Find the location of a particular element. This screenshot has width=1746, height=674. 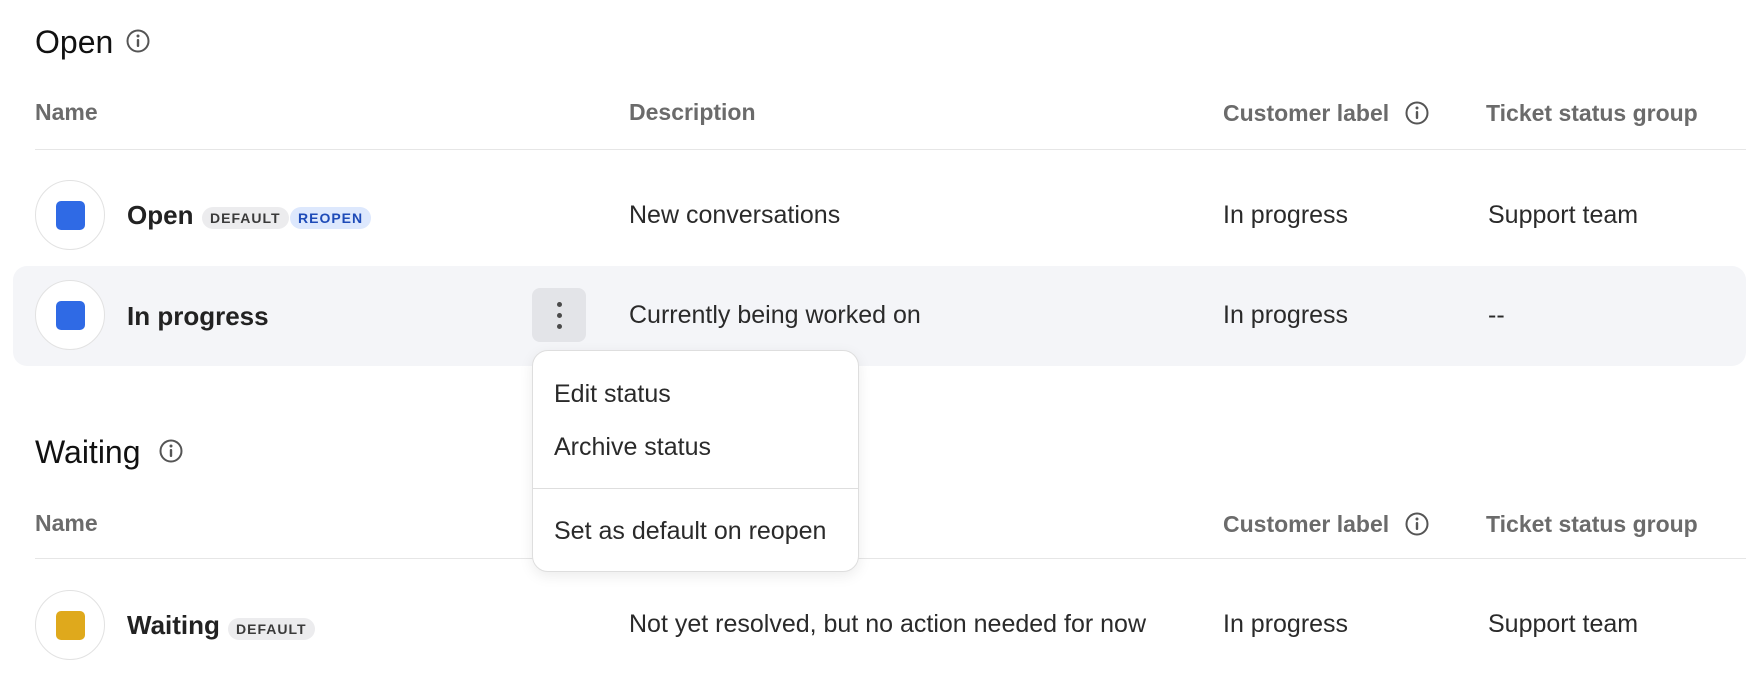

section-title-waiting: Waiting is located at coordinates (88, 452).